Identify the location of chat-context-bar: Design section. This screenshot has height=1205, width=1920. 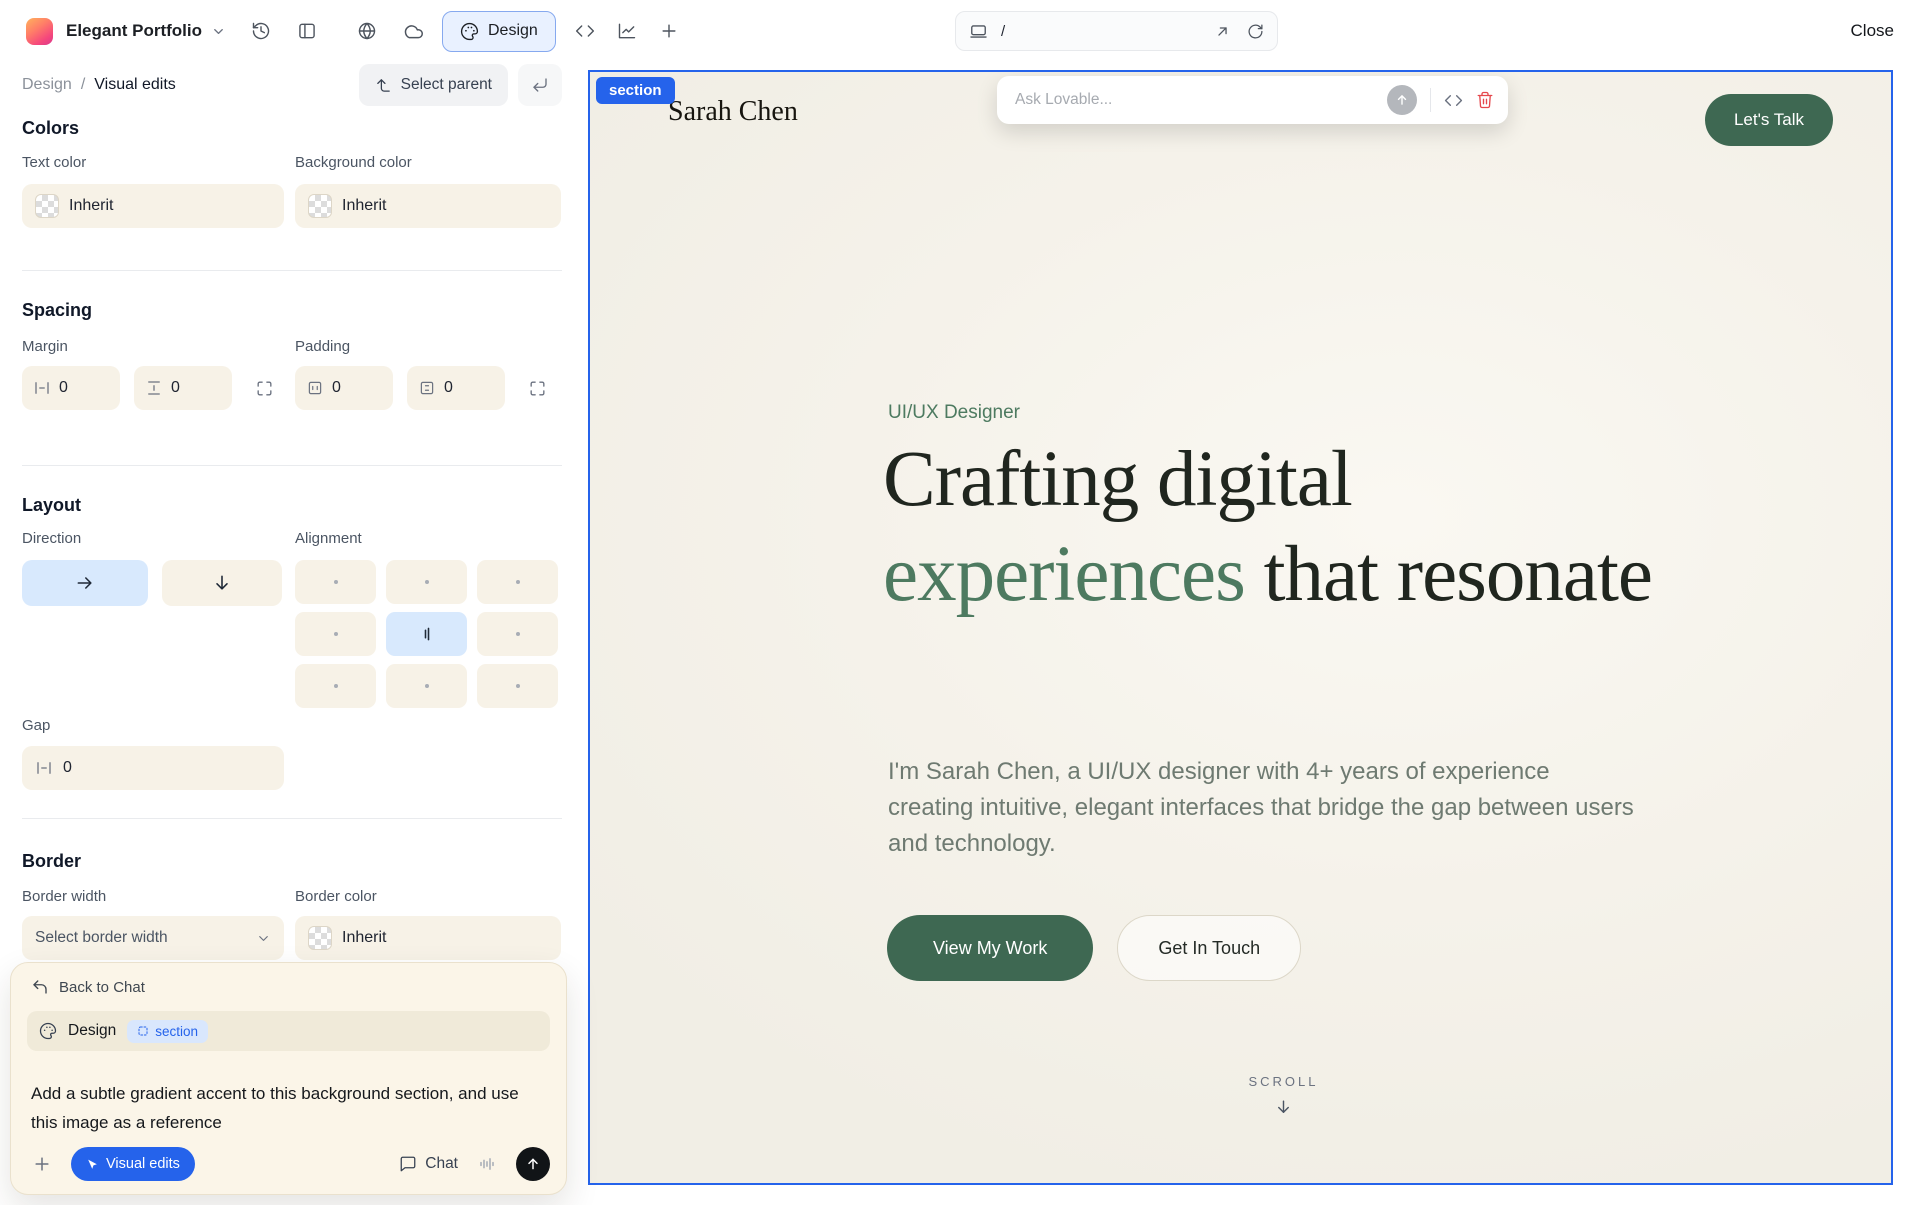
(288, 1031).